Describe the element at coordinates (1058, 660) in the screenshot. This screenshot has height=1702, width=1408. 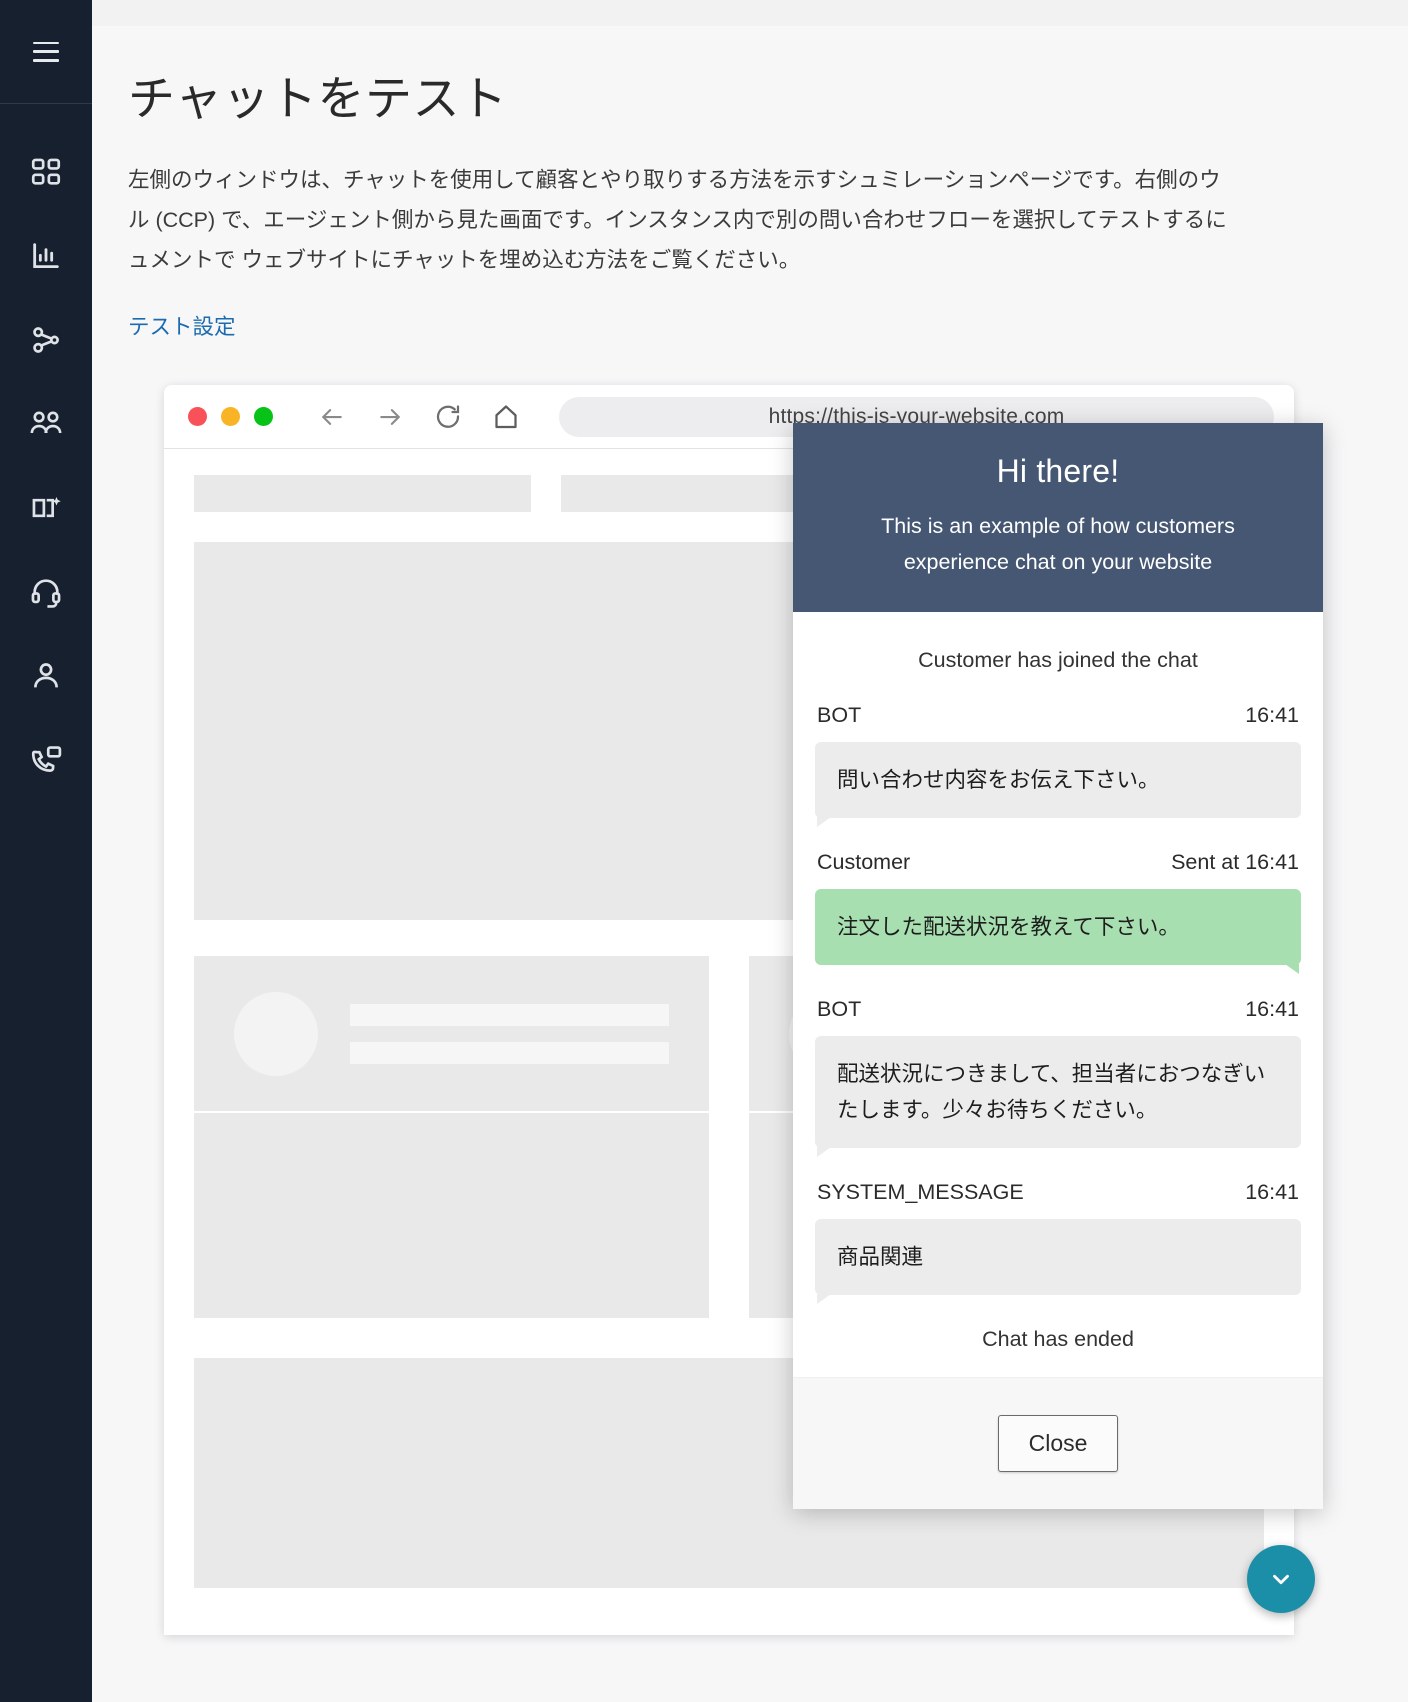
I see `chat-join-notice: Customer has joined the chat` at that location.